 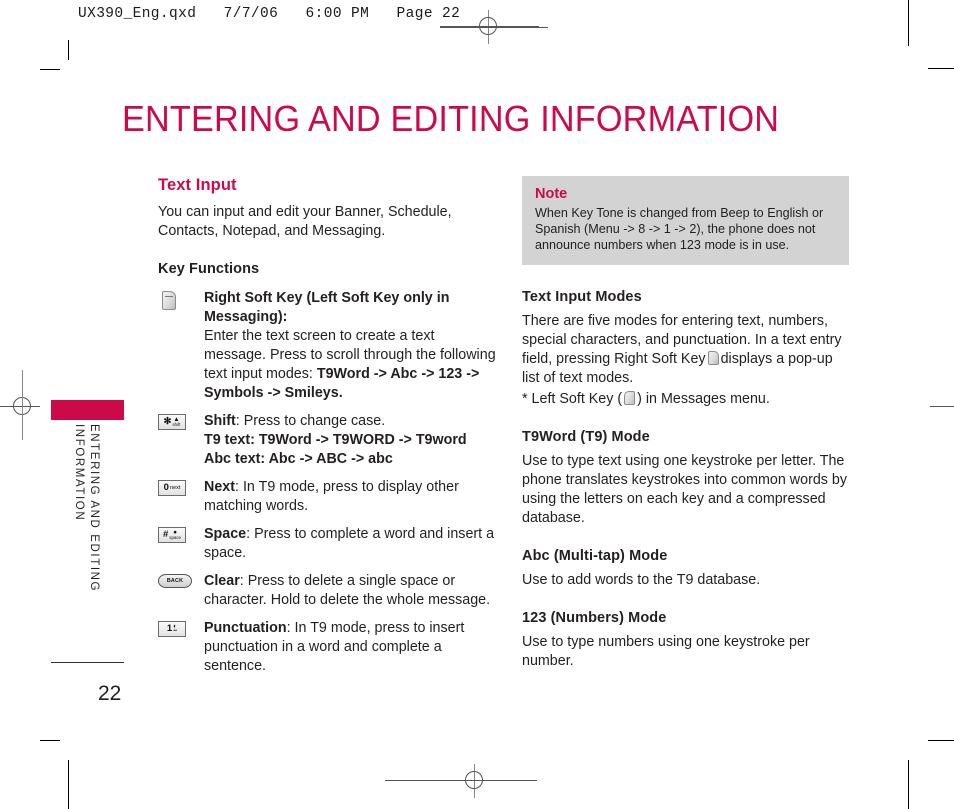 I want to click on note-heading: Note, so click(x=551, y=194).